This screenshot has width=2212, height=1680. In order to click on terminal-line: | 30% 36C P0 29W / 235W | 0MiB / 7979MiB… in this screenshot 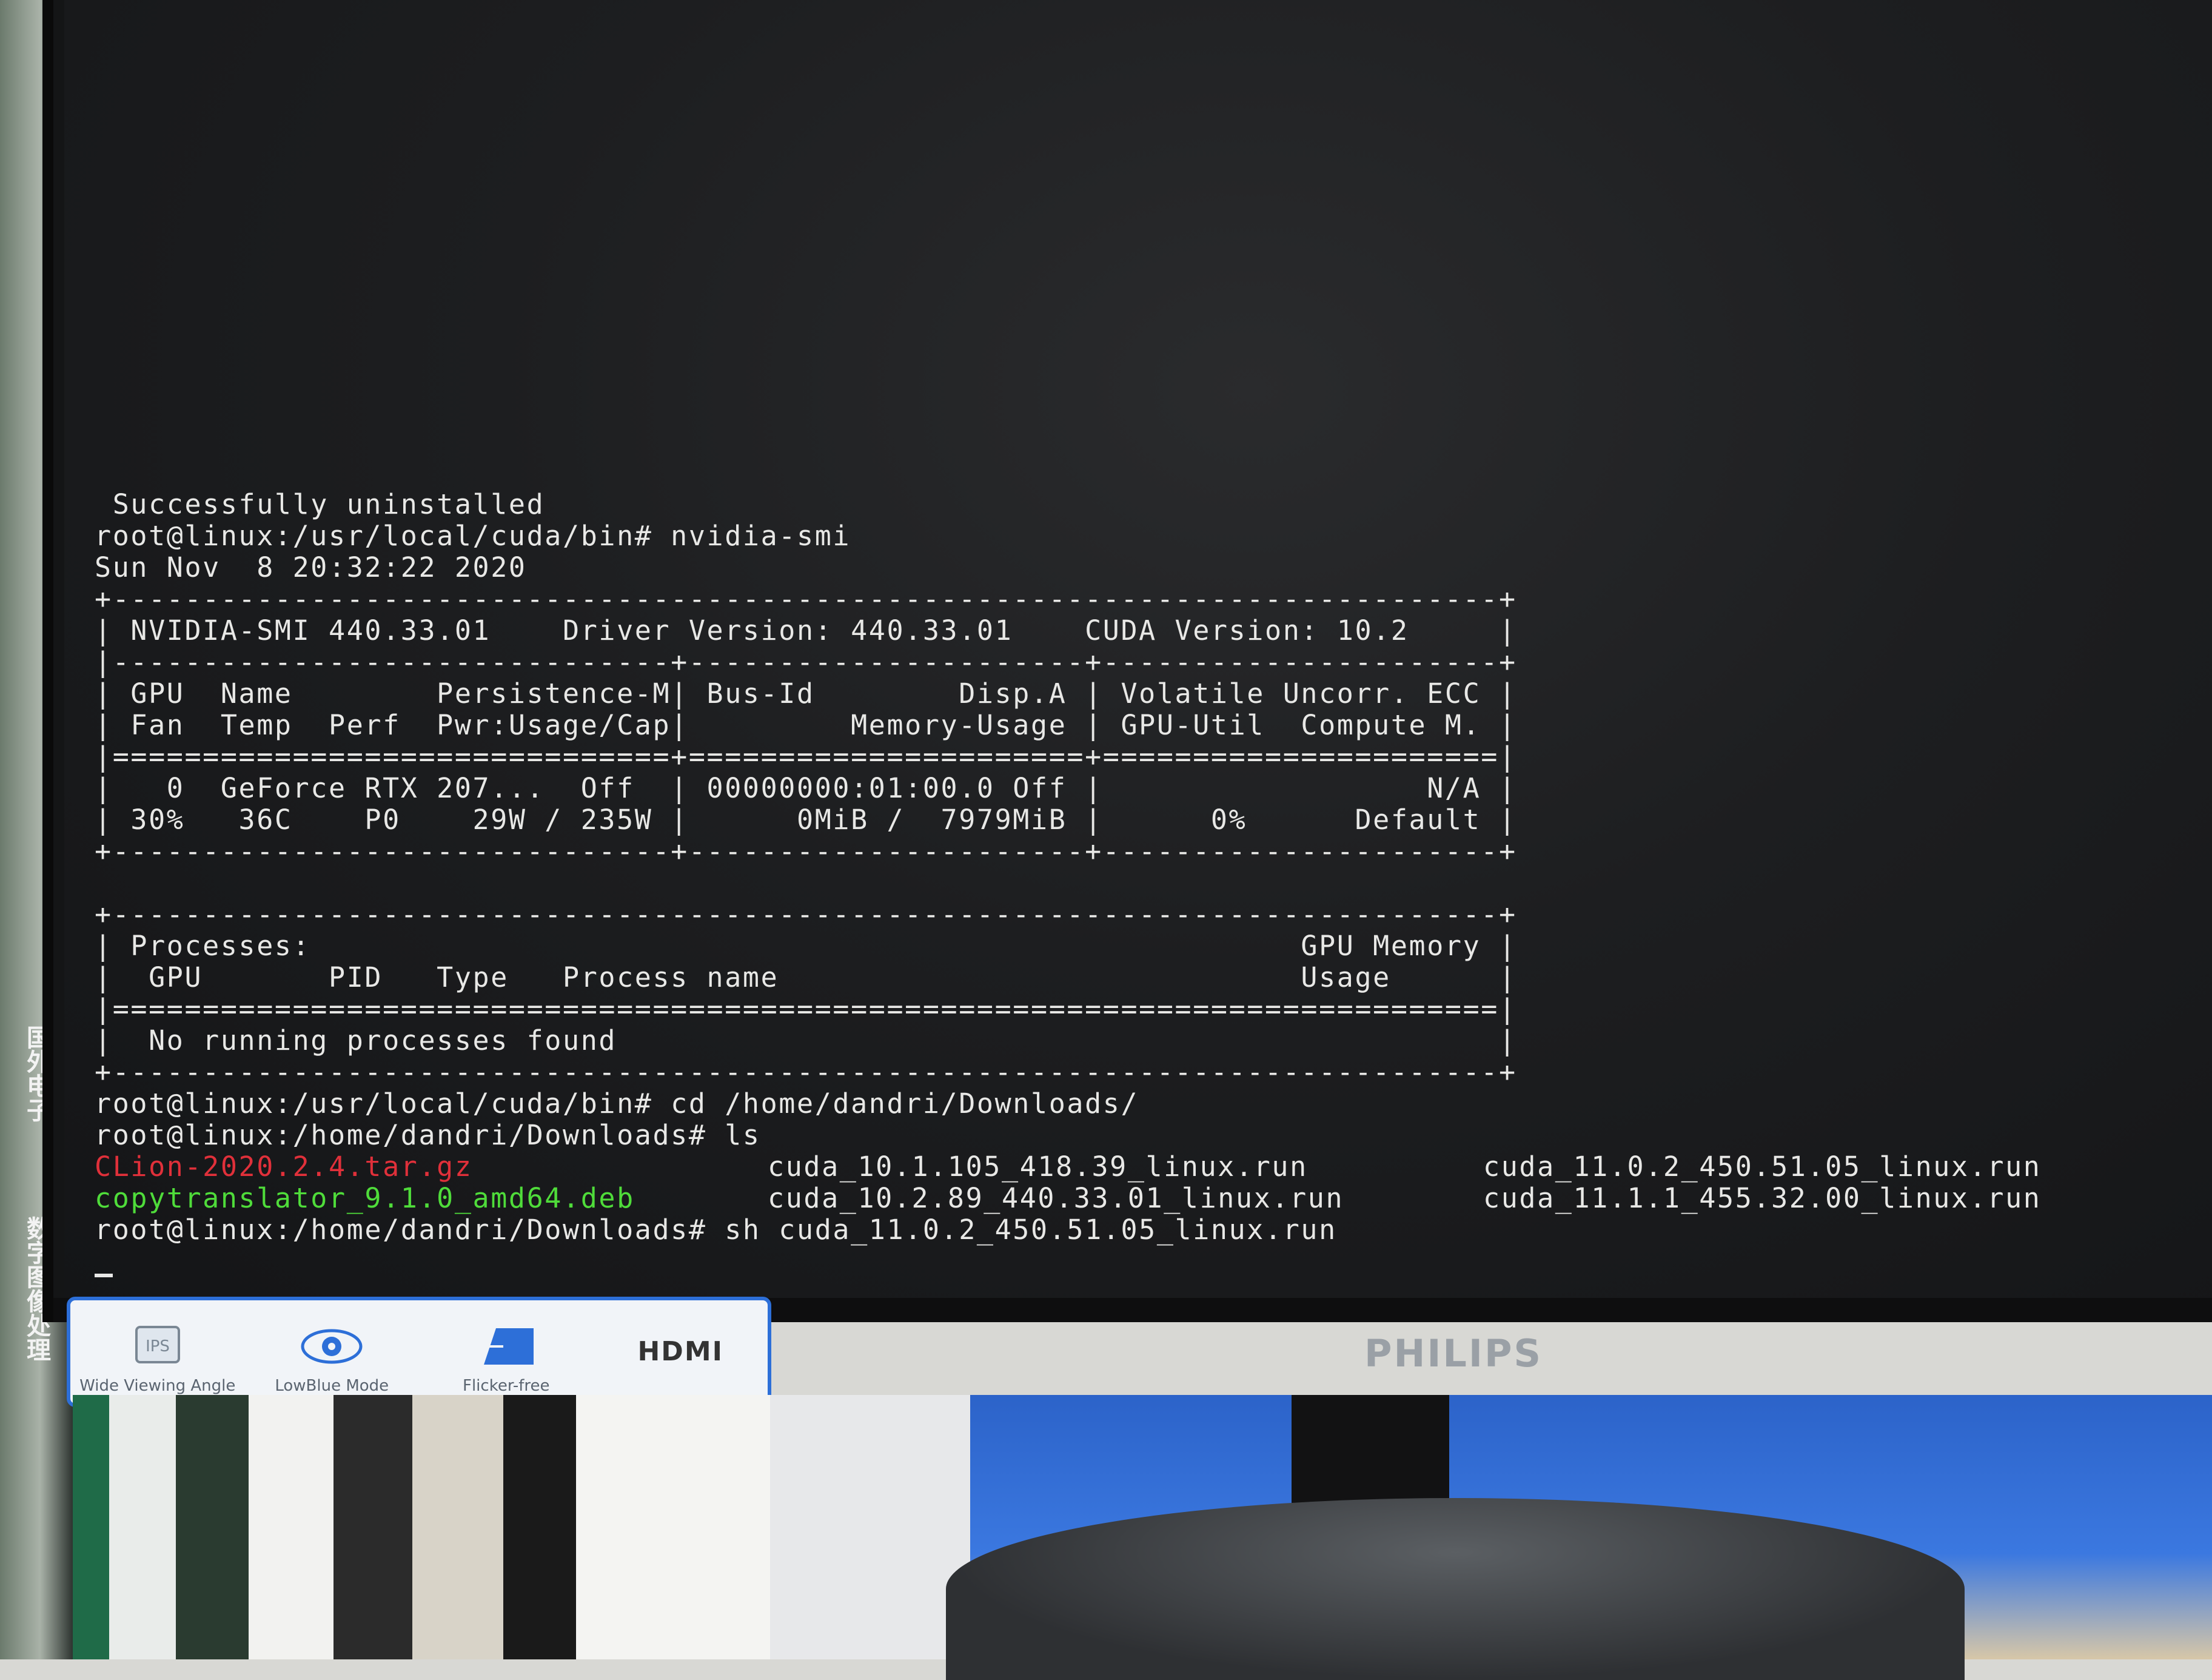, I will do `click(806, 820)`.